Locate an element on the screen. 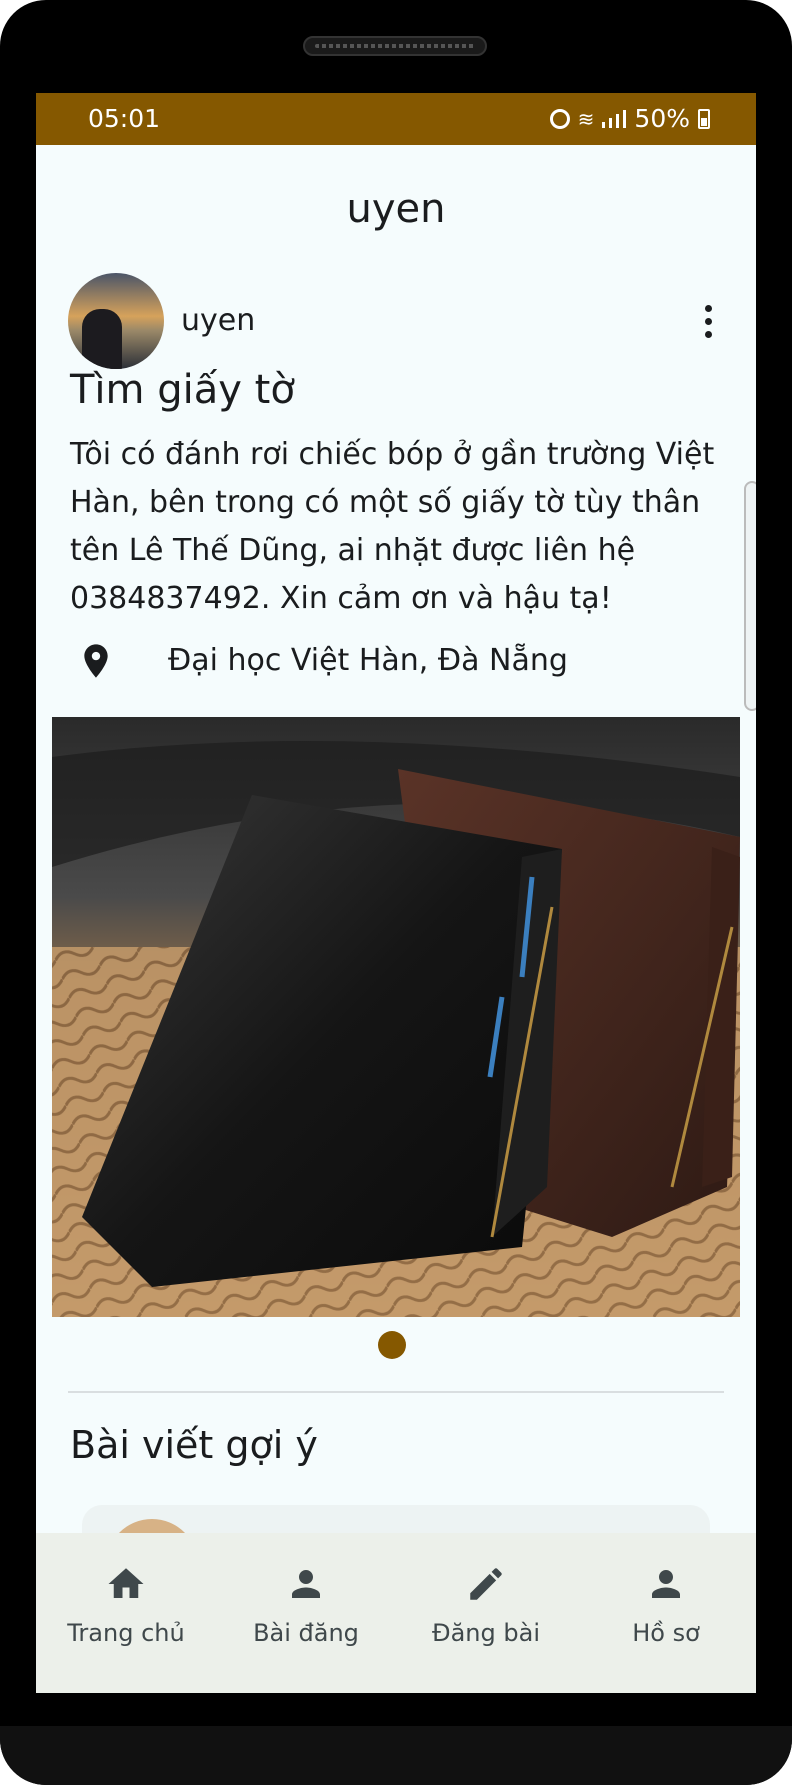 The image size is (792, 1785). author-name: uyen is located at coordinates (218, 320).